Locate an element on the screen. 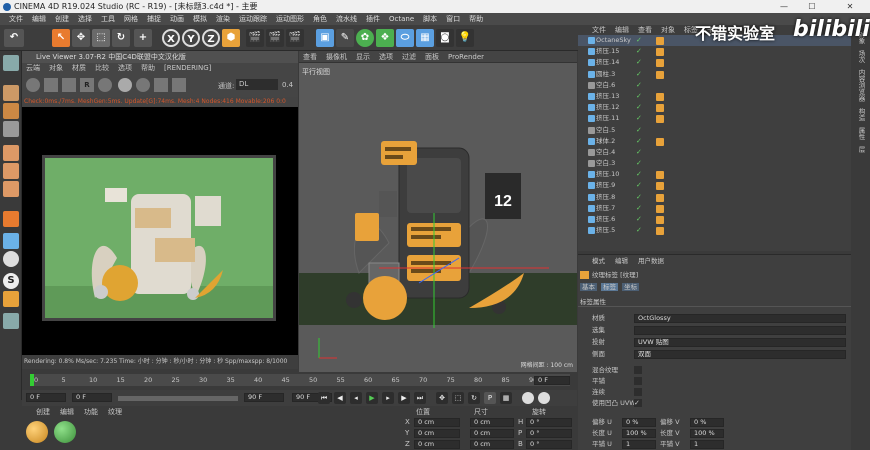 The height and width of the screenshot is (450, 870). menu-item: 运动图形 is located at coordinates (290, 19).